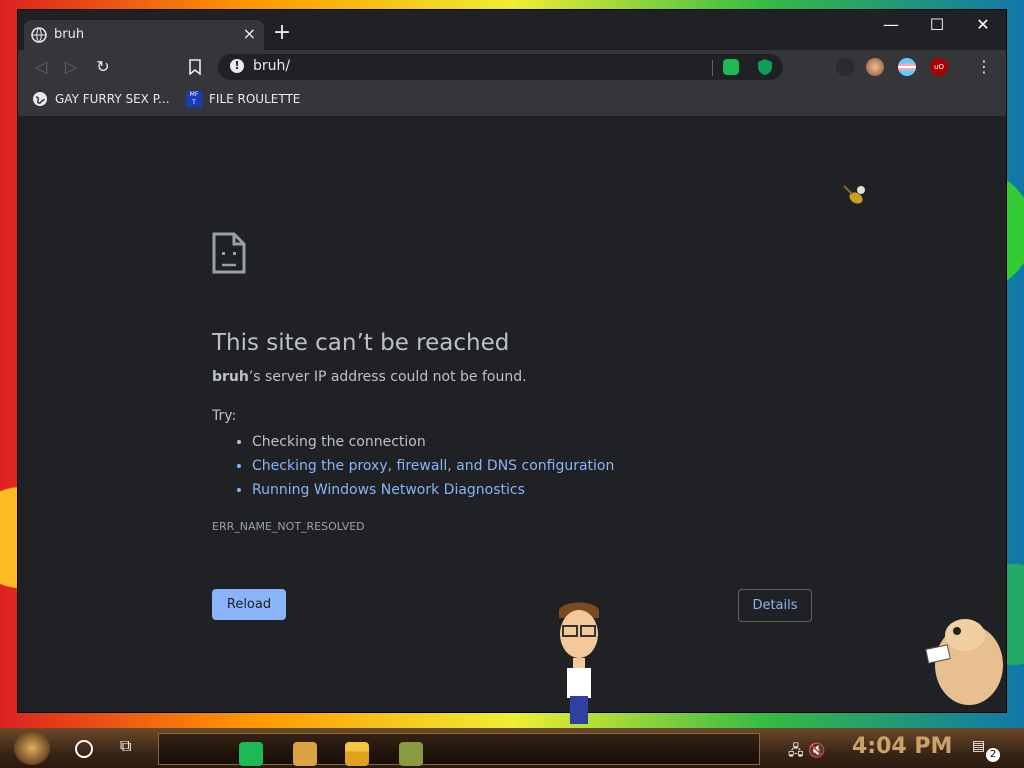  I want to click on bookmark-icon, so click(195, 67).